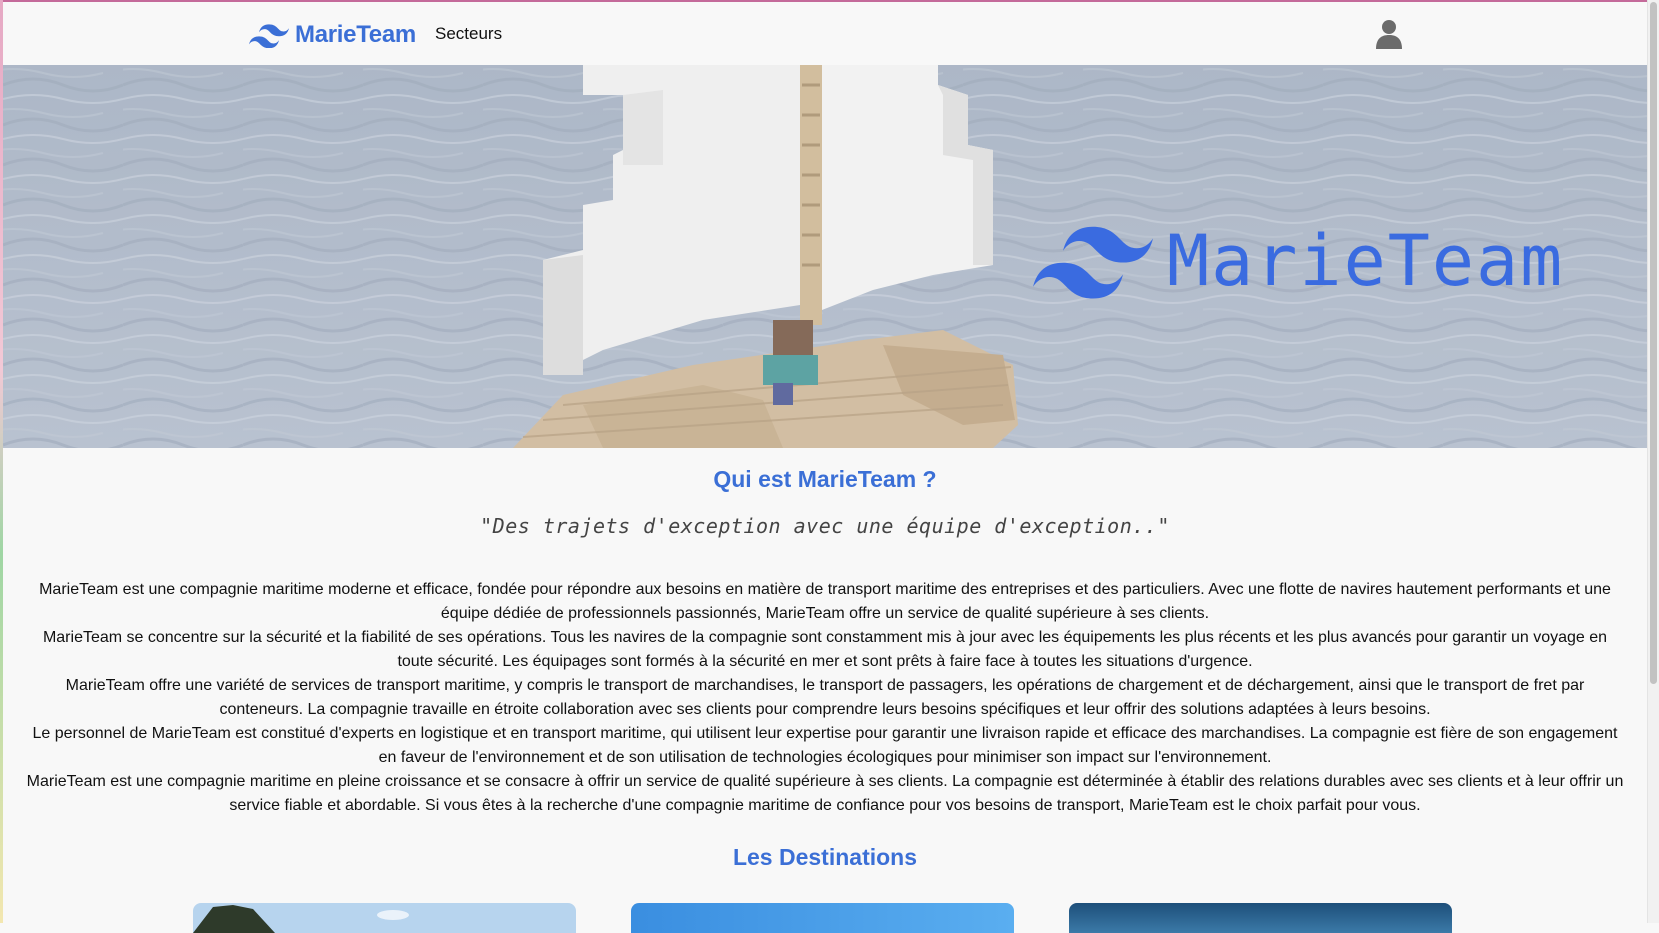 The height and width of the screenshot is (933, 1659). I want to click on hero-logo: MarieTeam, so click(1298, 261).